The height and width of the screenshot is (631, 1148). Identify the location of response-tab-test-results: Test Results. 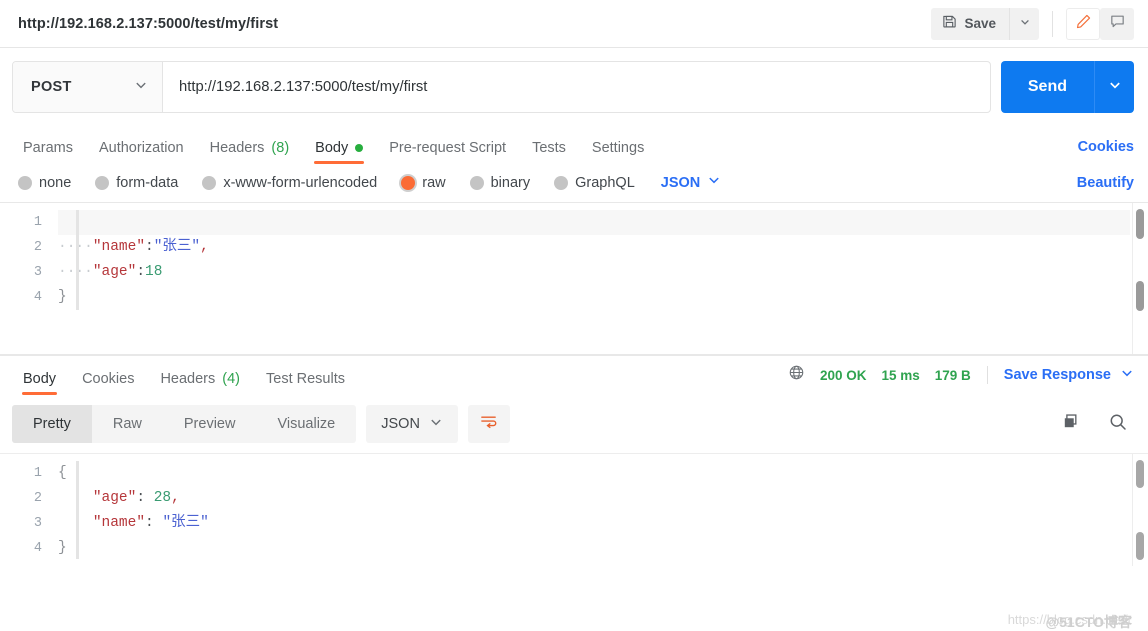
(305, 383).